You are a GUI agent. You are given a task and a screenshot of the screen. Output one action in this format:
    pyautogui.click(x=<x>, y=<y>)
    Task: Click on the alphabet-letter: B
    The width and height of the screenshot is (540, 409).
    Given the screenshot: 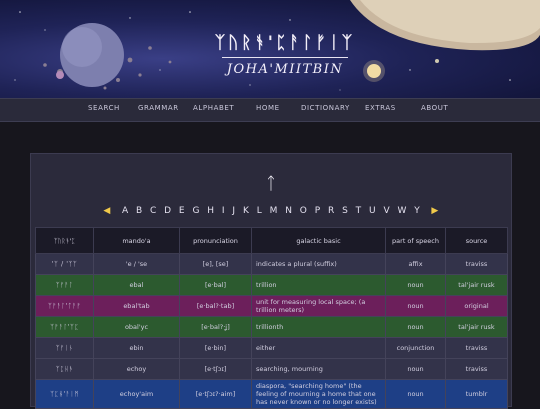 What is the action you would take?
    pyautogui.click(x=139, y=211)
    